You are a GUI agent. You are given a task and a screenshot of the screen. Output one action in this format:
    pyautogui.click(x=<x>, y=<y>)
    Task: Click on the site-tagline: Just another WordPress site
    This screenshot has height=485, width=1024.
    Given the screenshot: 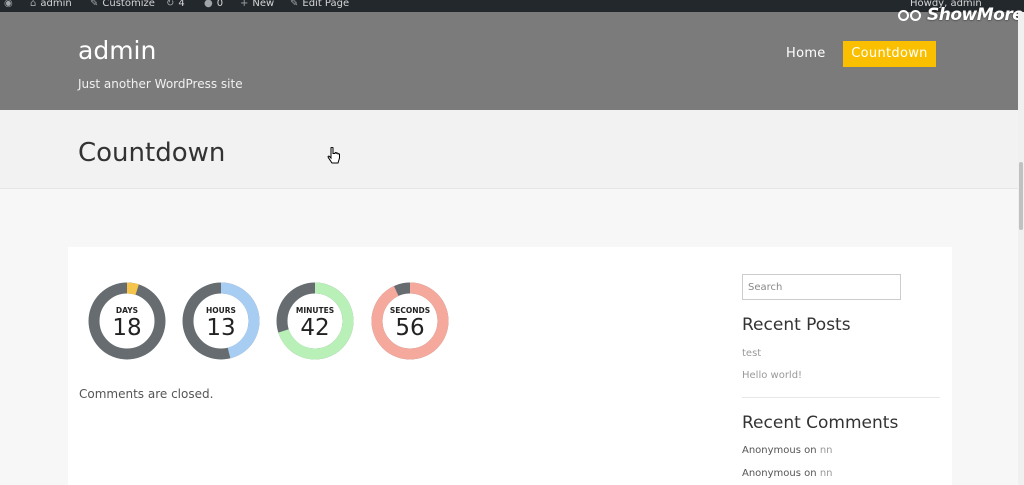 What is the action you would take?
    pyautogui.click(x=160, y=84)
    